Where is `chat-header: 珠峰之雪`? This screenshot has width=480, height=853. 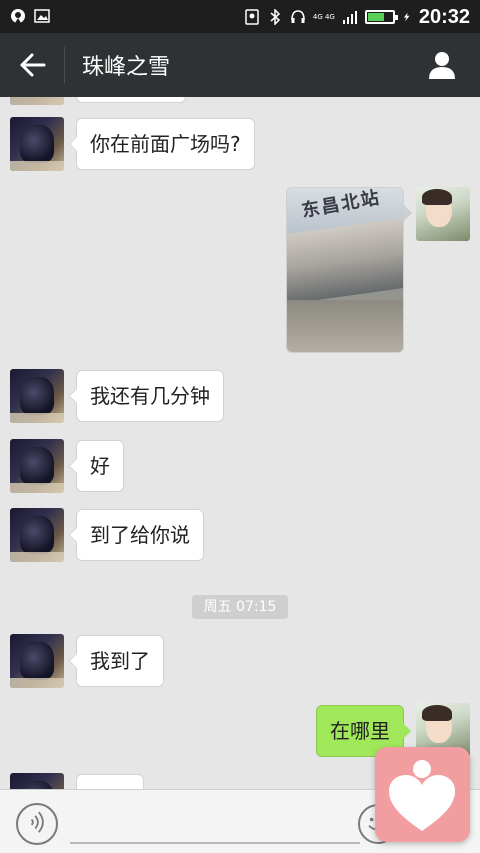
chat-header: 珠峰之雪 is located at coordinates (240, 65).